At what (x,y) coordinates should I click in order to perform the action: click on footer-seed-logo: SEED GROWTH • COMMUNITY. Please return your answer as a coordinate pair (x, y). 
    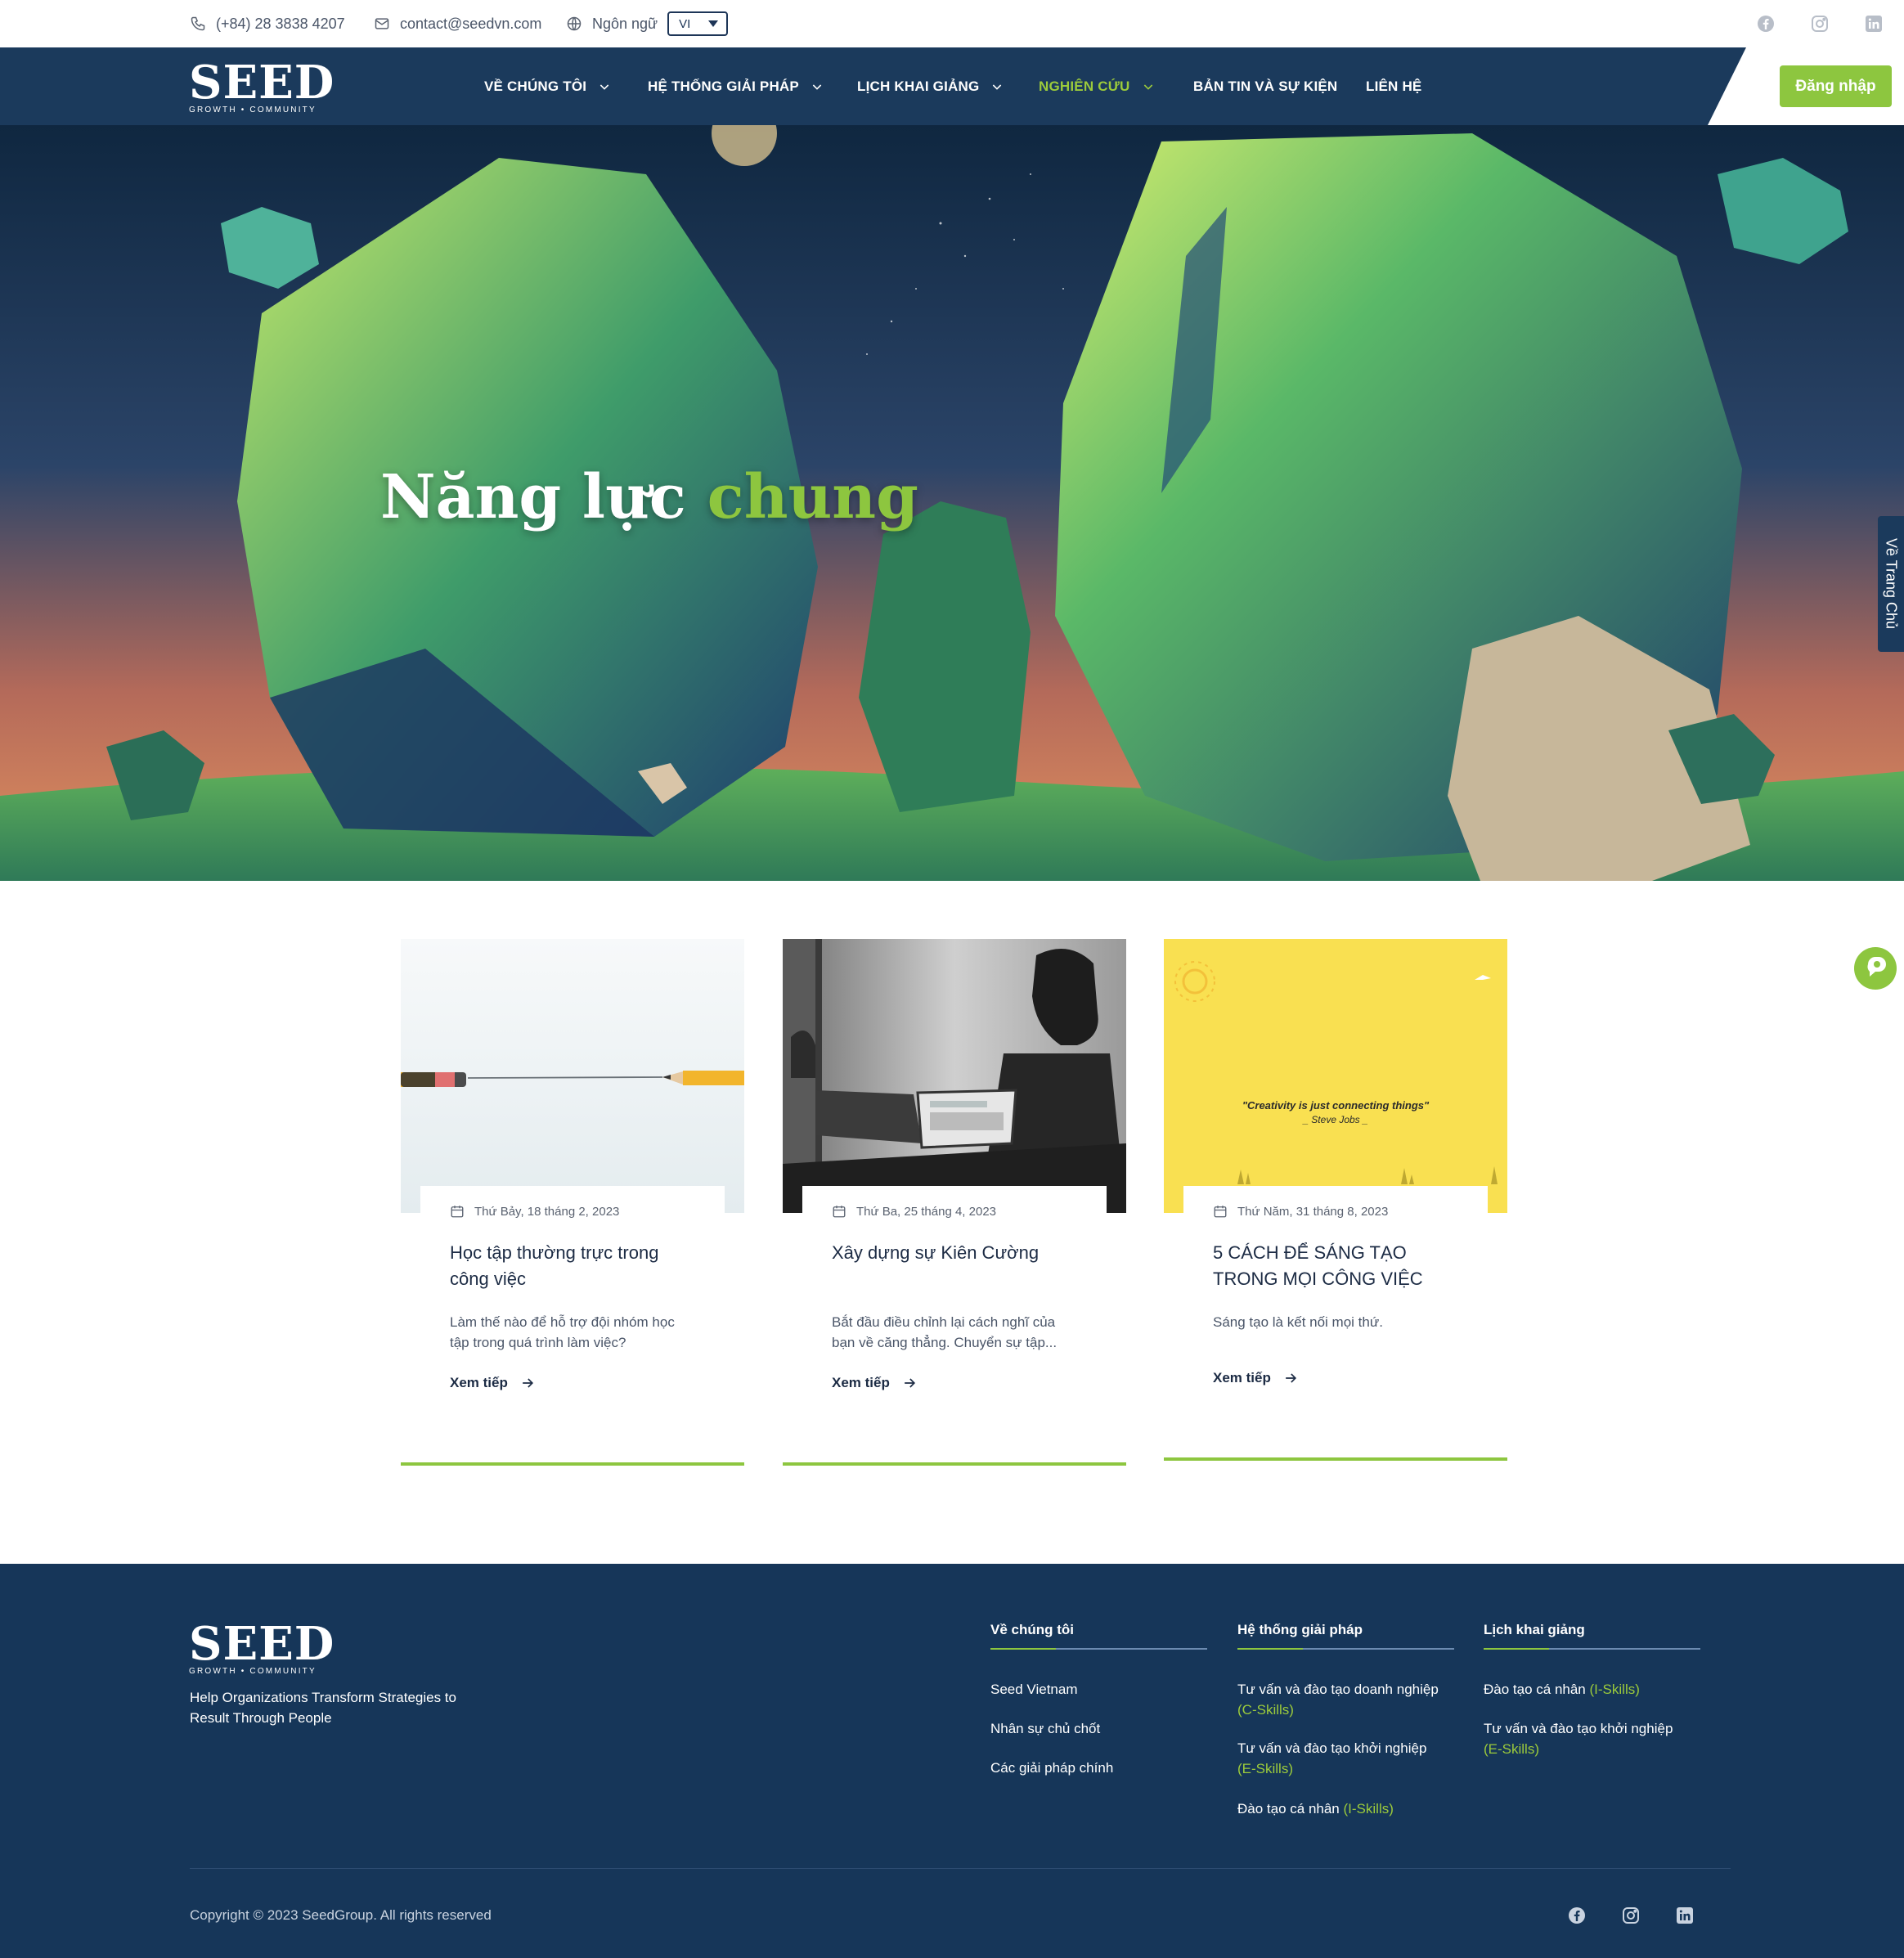
    Looking at the image, I should click on (262, 1649).